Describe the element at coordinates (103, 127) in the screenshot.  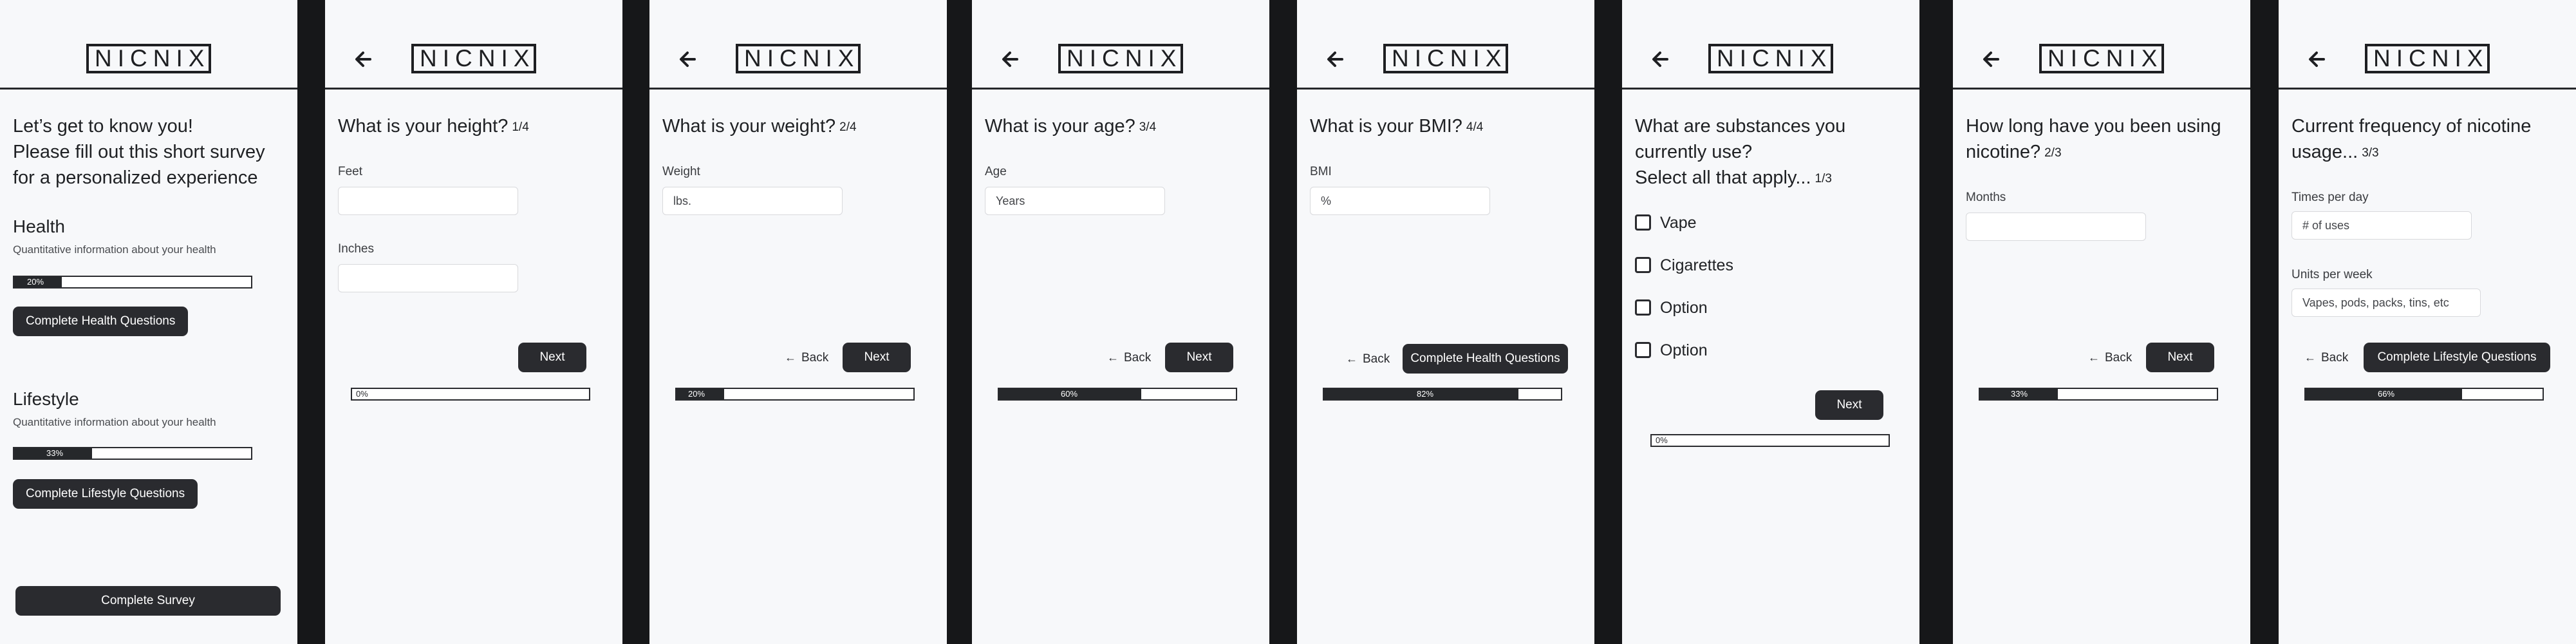
I see `intro-line-1: Let’s get to know you!` at that location.